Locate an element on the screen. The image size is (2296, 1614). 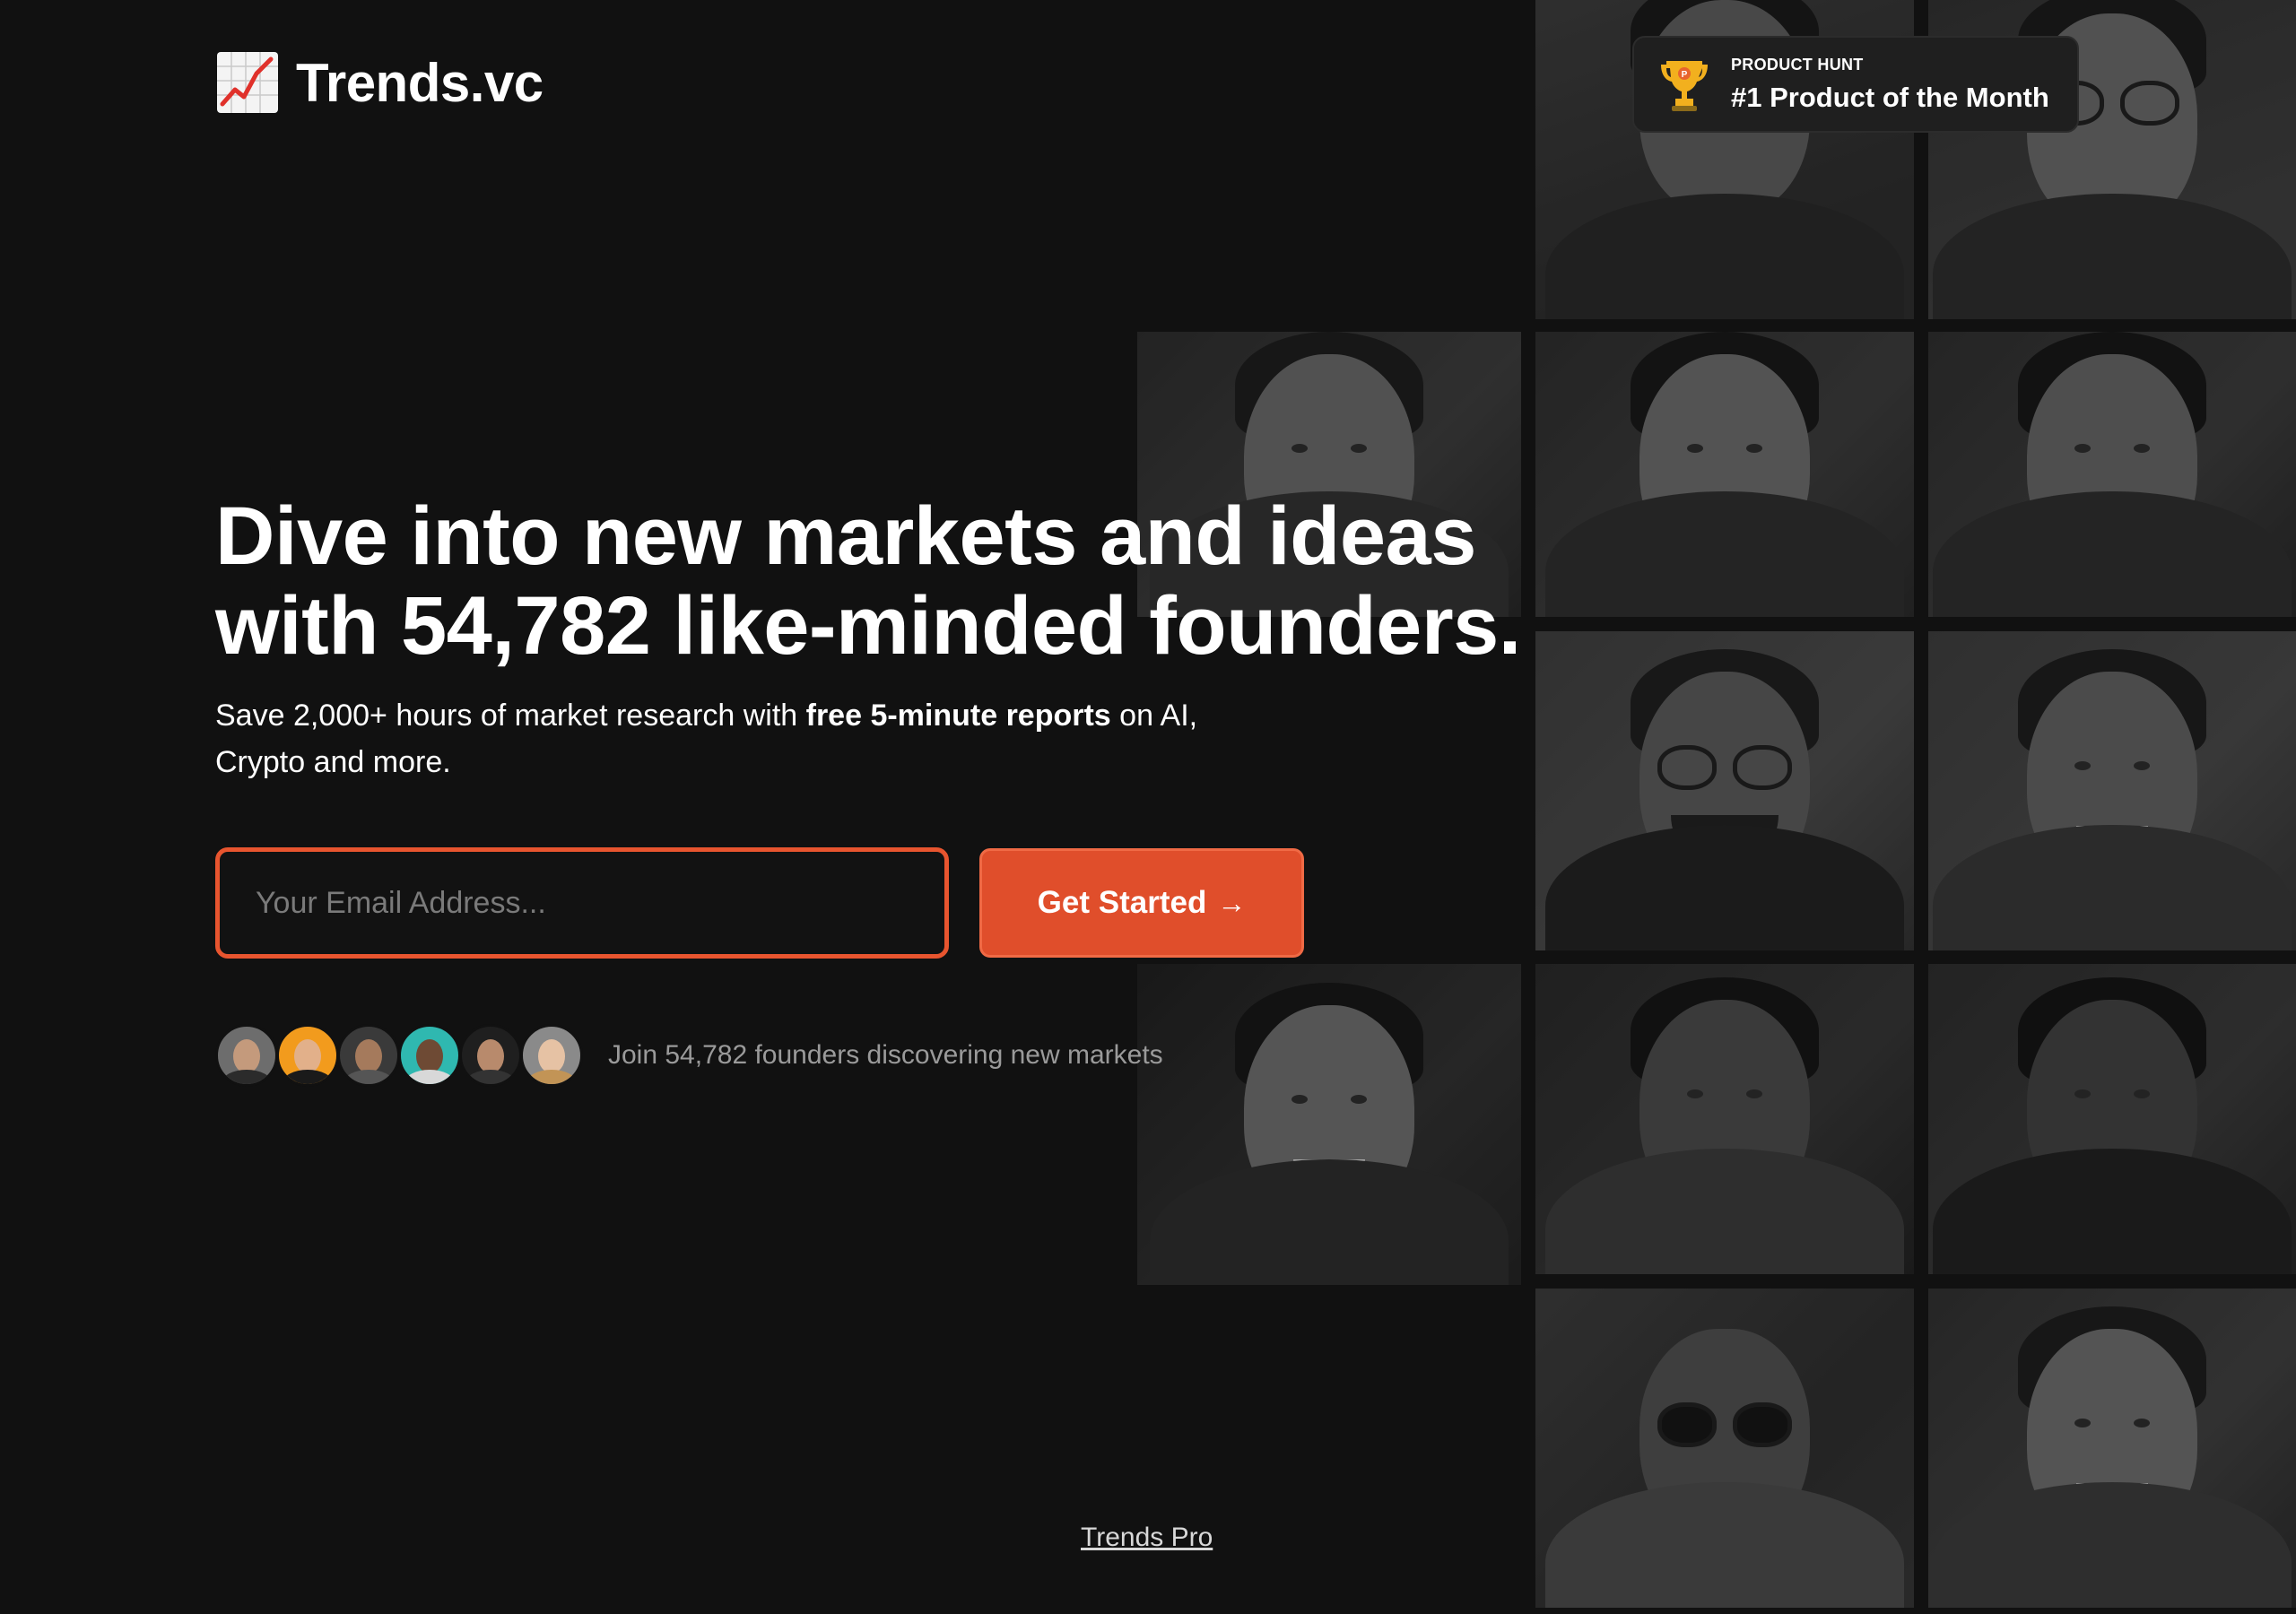
badge-title: #1 Product of the Month is located at coordinates (1890, 97).